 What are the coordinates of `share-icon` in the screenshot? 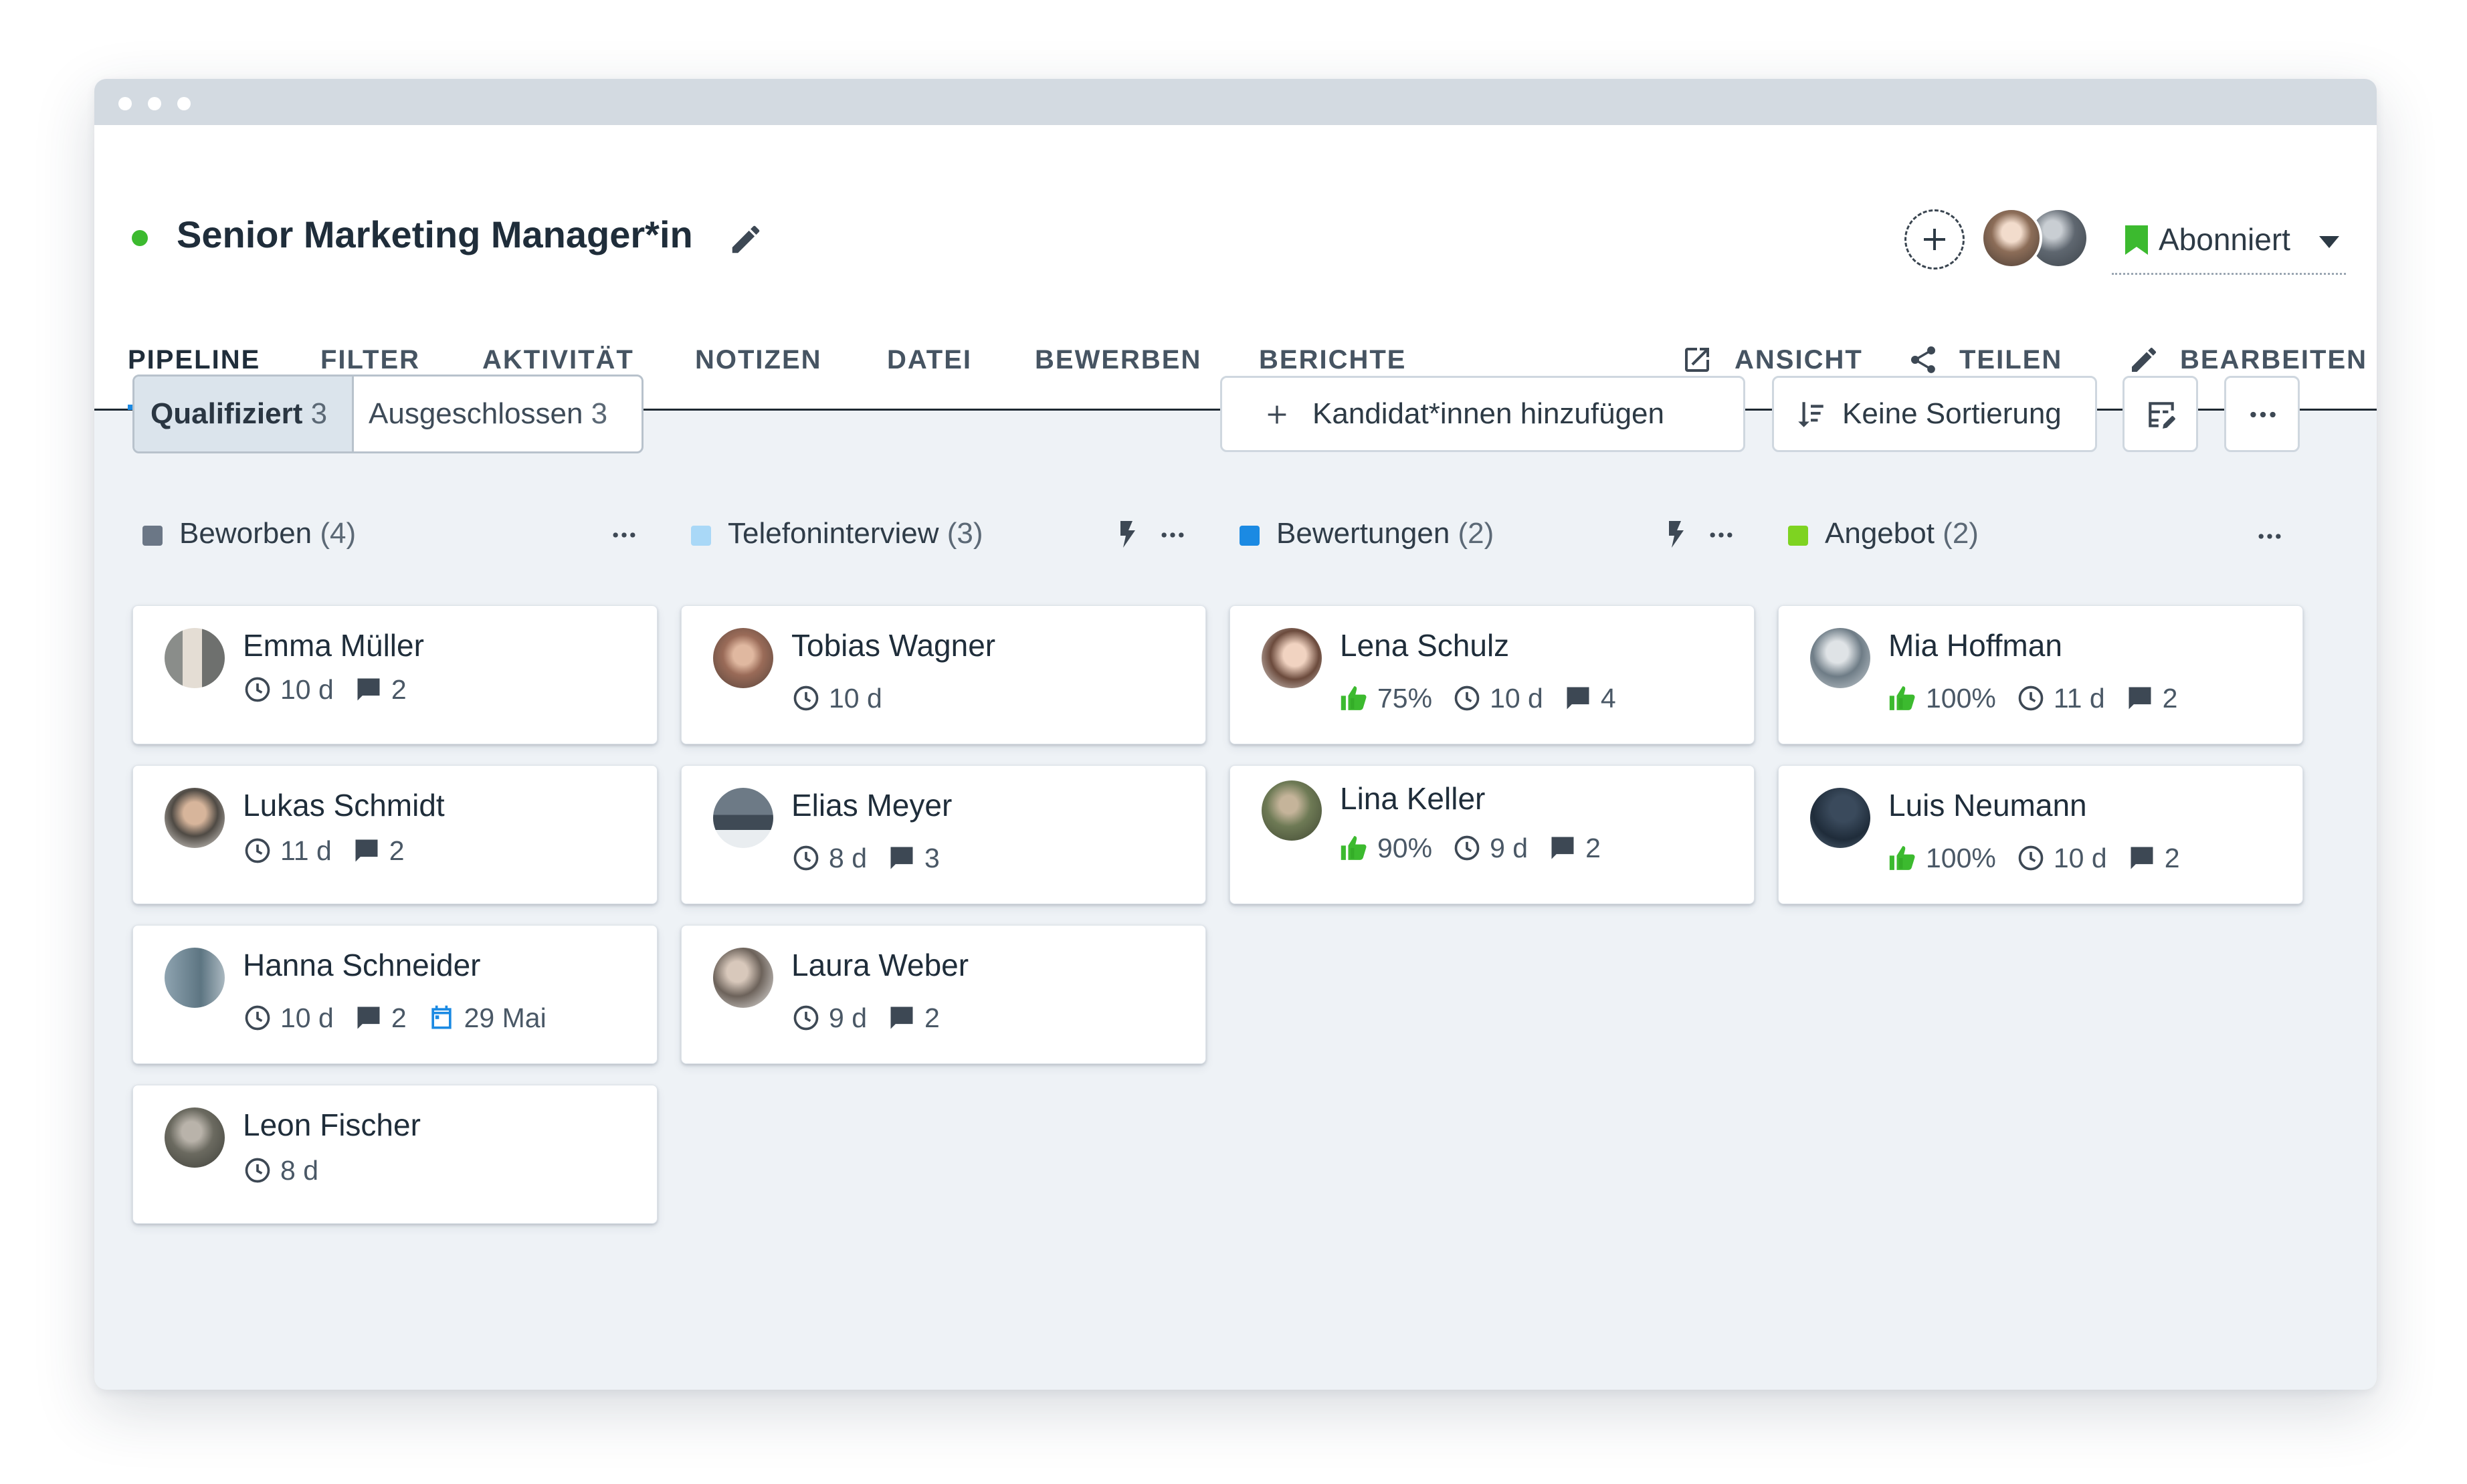 It's located at (1923, 360).